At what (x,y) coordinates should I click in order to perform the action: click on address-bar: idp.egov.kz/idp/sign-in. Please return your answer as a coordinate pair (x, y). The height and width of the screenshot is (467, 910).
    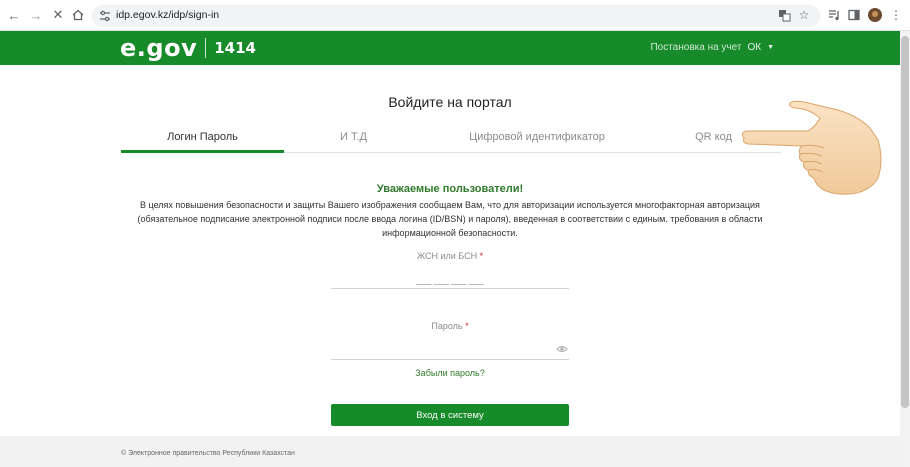
    Looking at the image, I should click on (456, 16).